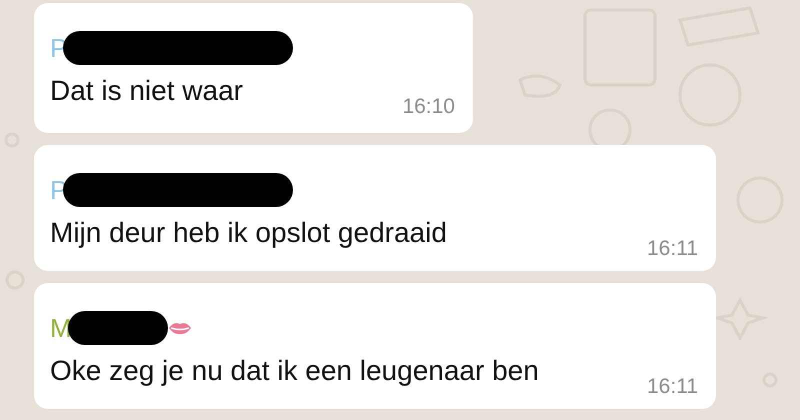  Describe the element at coordinates (248, 233) in the screenshot. I see `message-text: Mijn deur heb ik opslot gedraaid` at that location.